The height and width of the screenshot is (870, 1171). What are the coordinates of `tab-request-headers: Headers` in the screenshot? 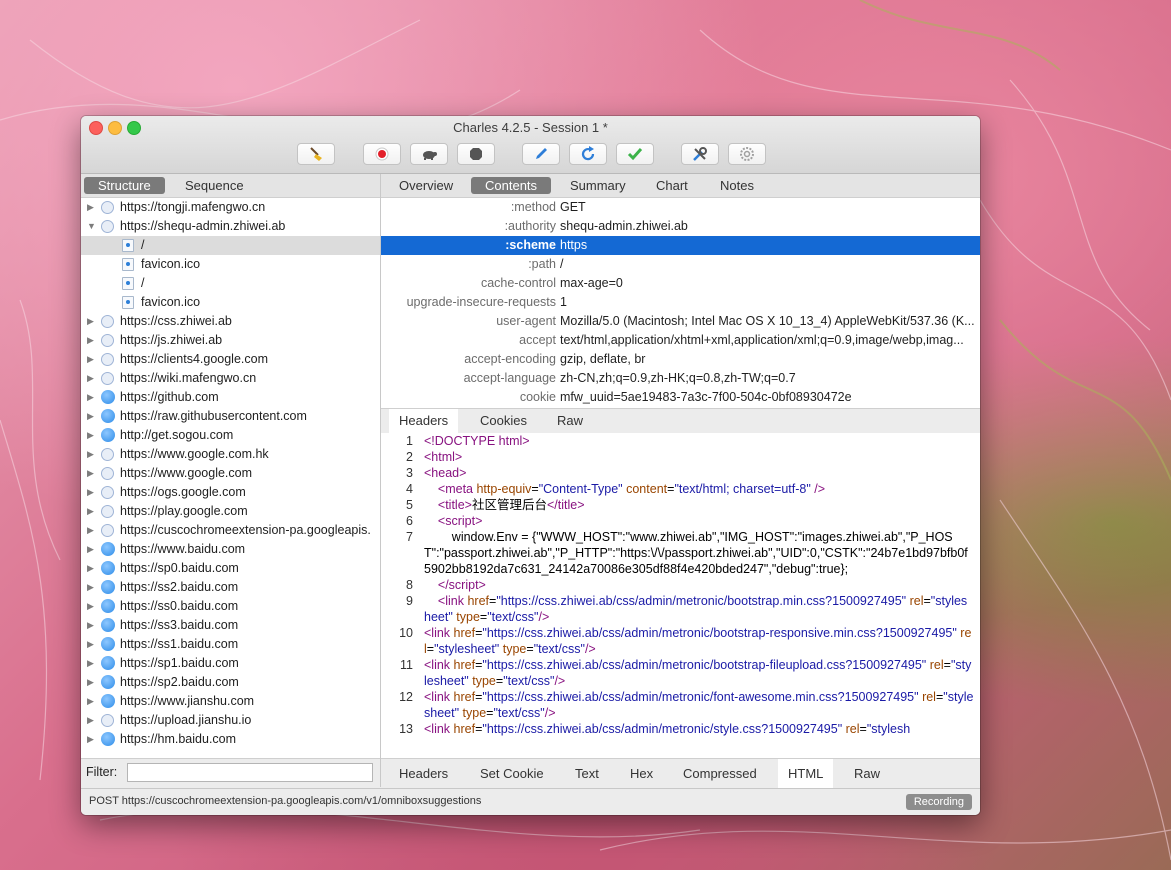 It's located at (424, 421).